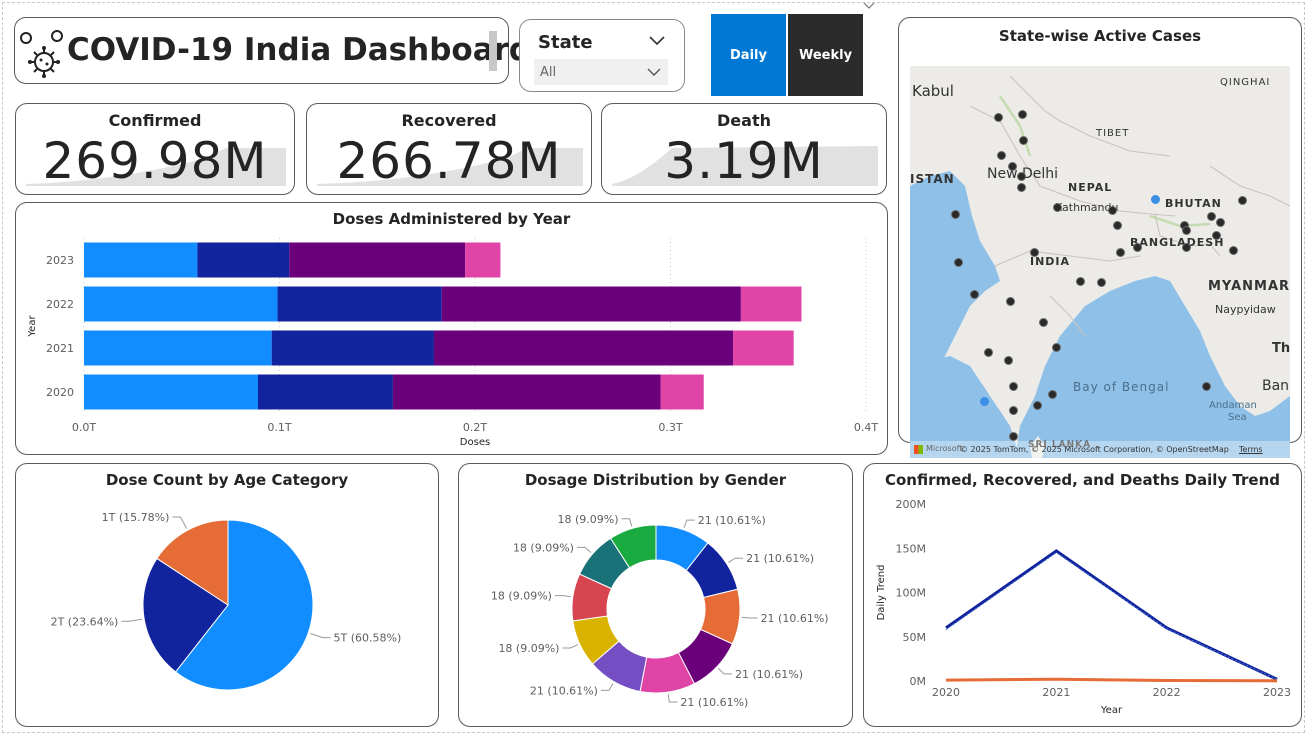 The image size is (1309, 737). Describe the element at coordinates (744, 149) in the screenshot. I see `kpi-card-death: Death 3.19M` at that location.